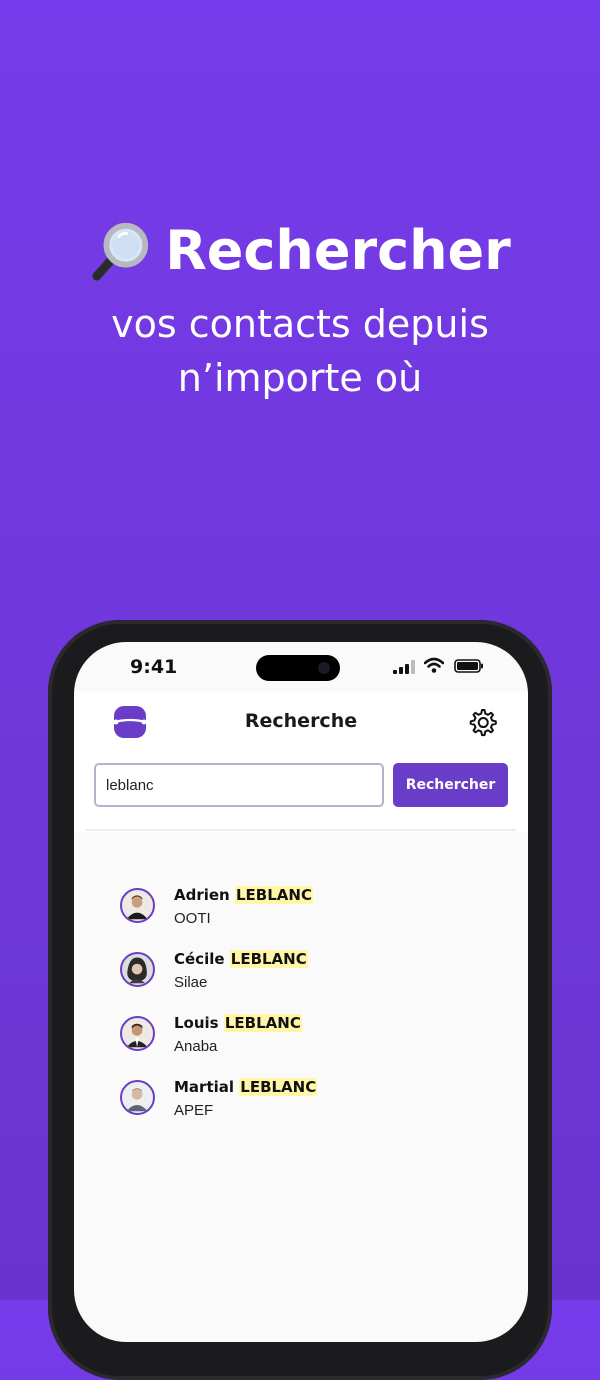 This screenshot has width=600, height=1380. Describe the element at coordinates (300, 378) in the screenshot. I see `hero-subtitle-line2: n’importe où` at that location.